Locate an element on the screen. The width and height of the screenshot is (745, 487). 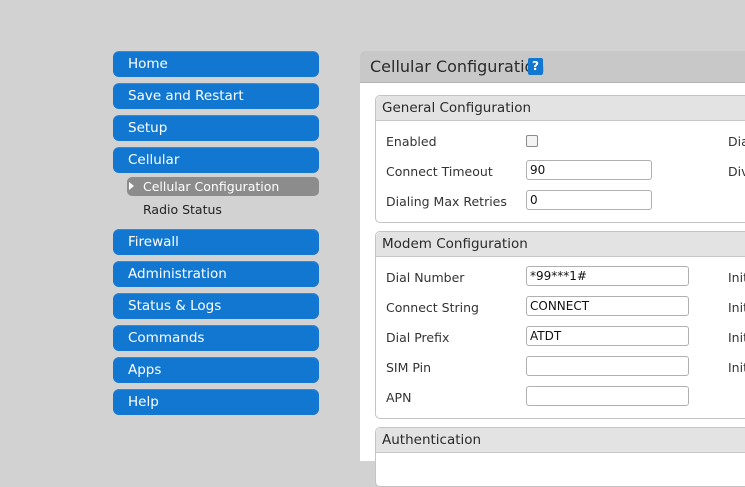
enabled-label: Enabled is located at coordinates (411, 141).